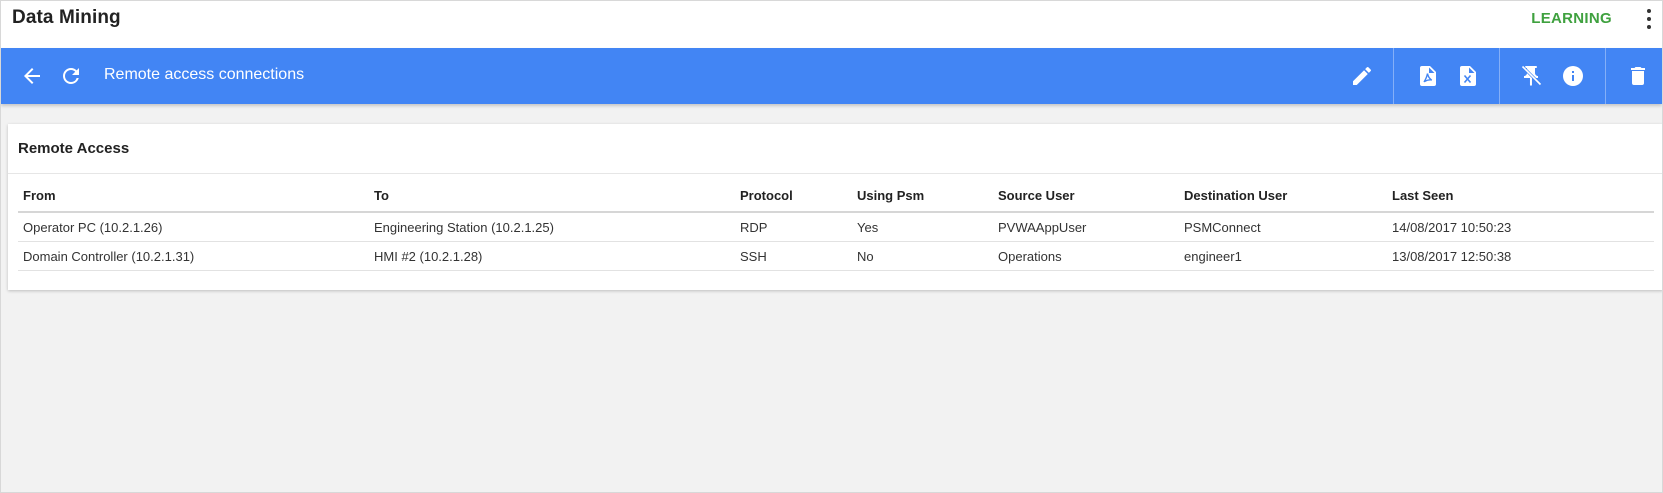 The height and width of the screenshot is (493, 1663). I want to click on app-title: Data Mining, so click(66, 17).